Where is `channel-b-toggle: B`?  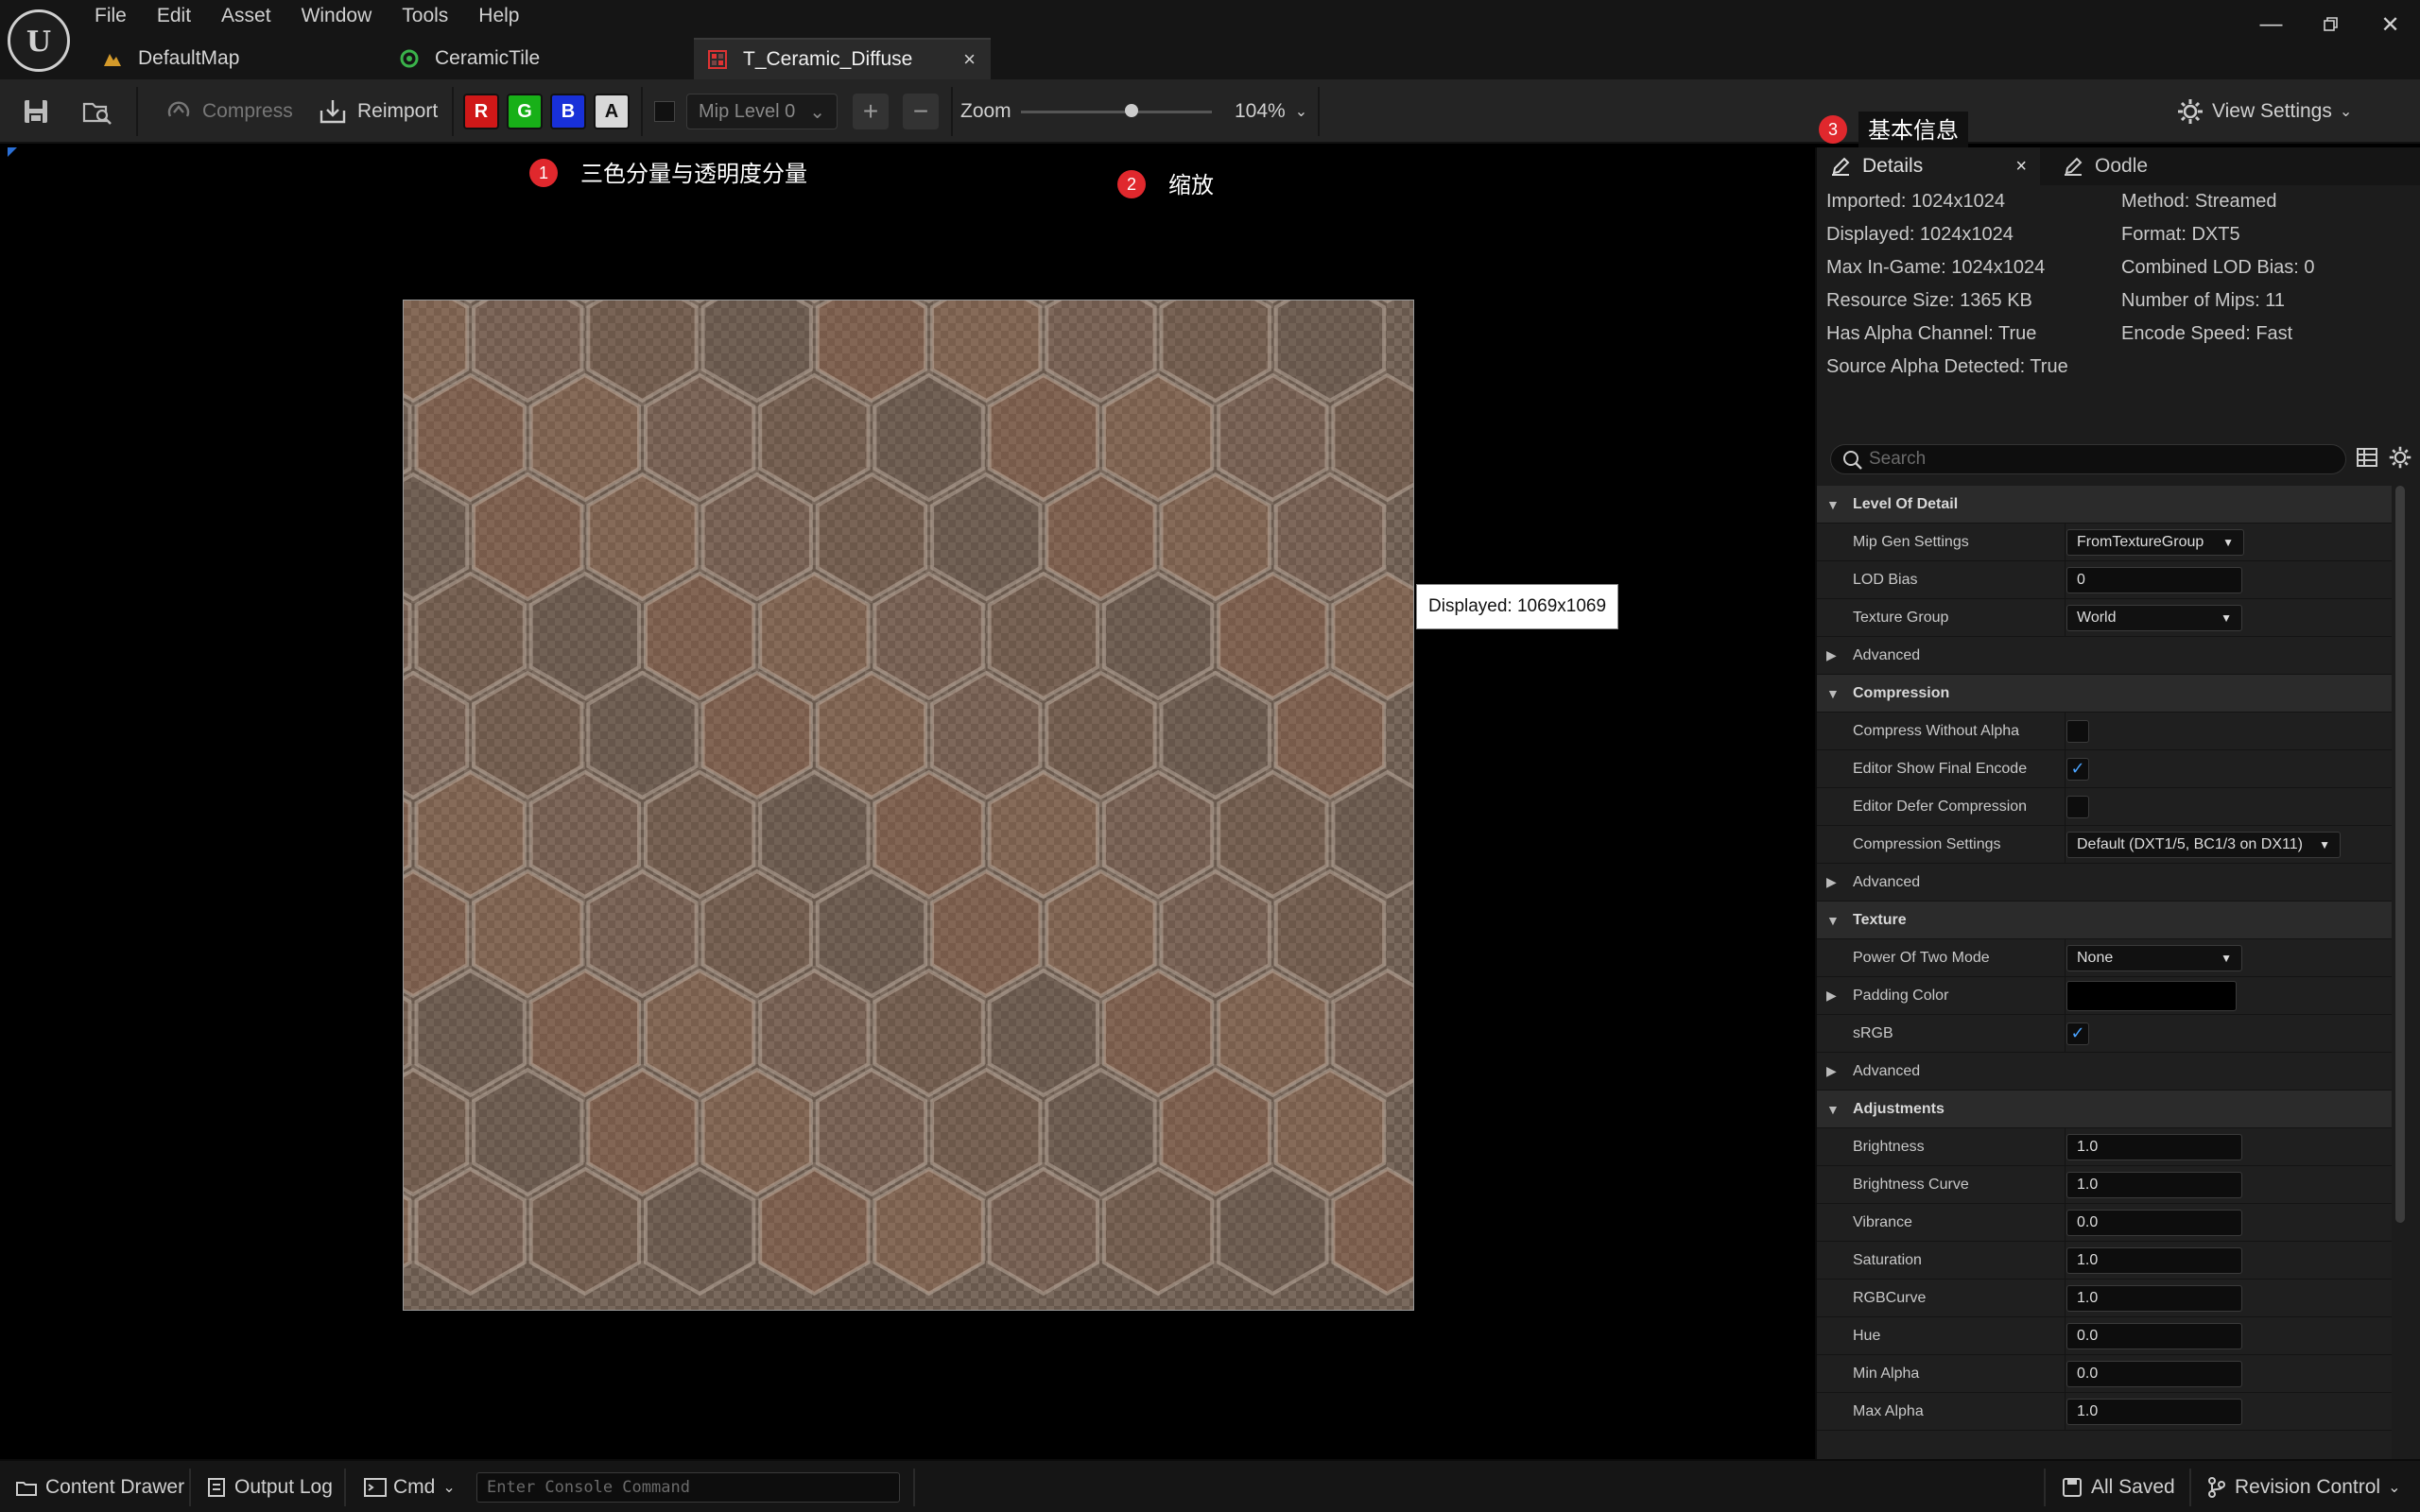 channel-b-toggle: B is located at coordinates (568, 111).